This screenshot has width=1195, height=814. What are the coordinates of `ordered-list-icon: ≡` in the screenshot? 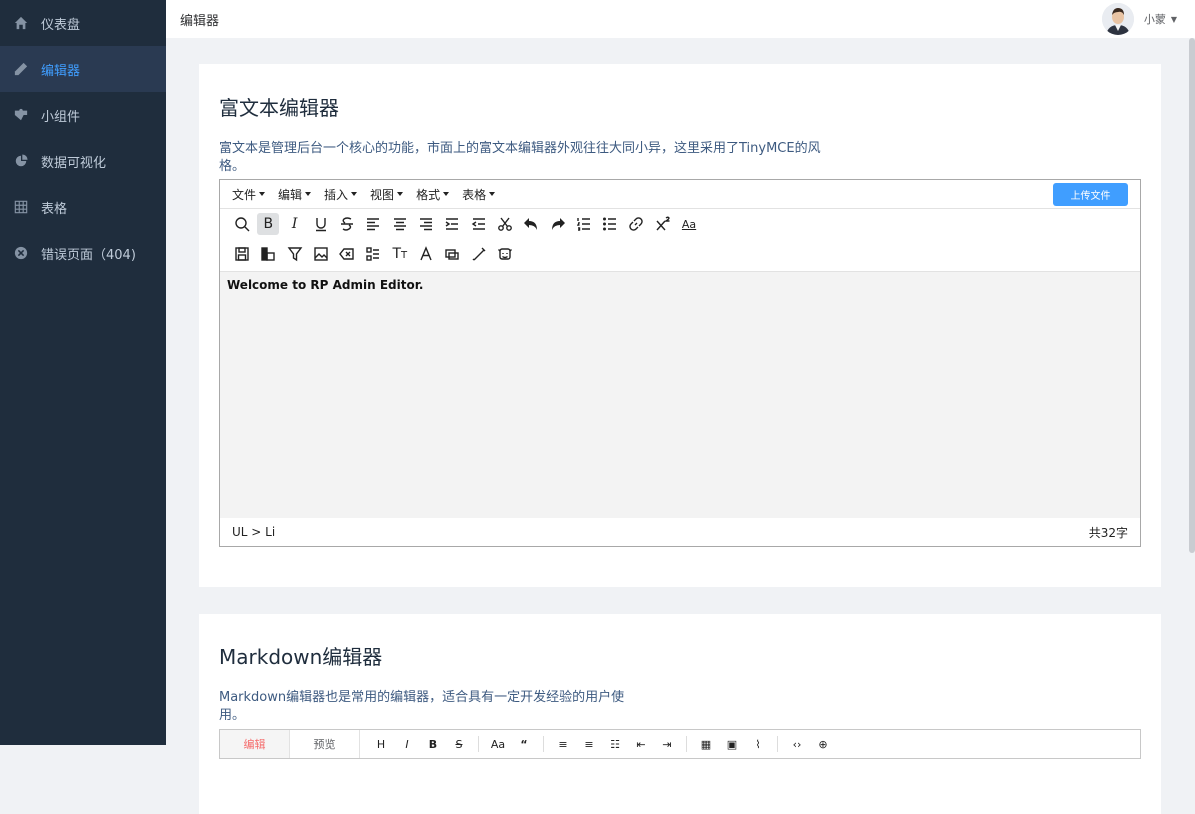 It's located at (589, 744).